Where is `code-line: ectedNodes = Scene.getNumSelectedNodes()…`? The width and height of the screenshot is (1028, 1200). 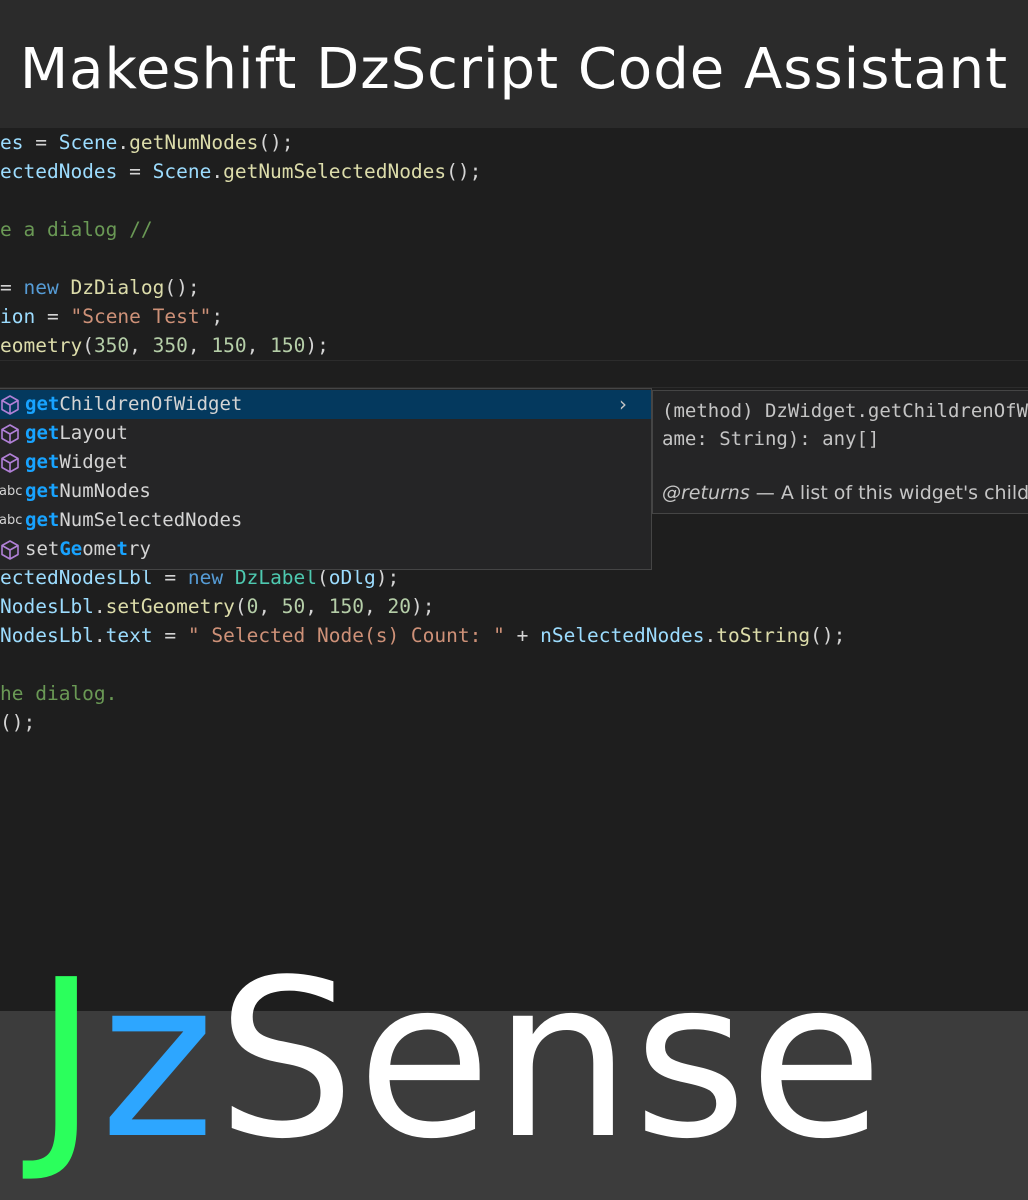 code-line: ectedNodes = Scene.getNumSelectedNodes()… is located at coordinates (241, 171).